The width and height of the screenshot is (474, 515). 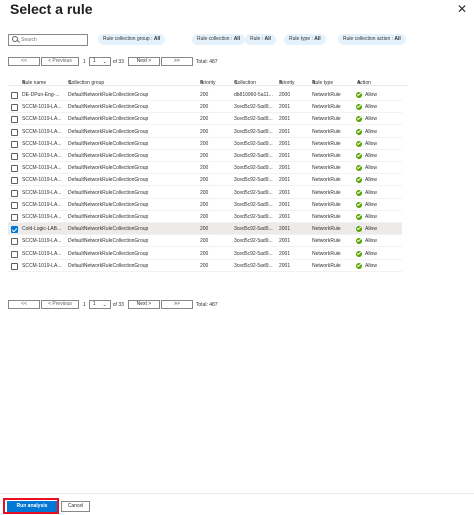 What do you see at coordinates (32, 506) in the screenshot?
I see `run-analysis-button: Run analysis` at bounding box center [32, 506].